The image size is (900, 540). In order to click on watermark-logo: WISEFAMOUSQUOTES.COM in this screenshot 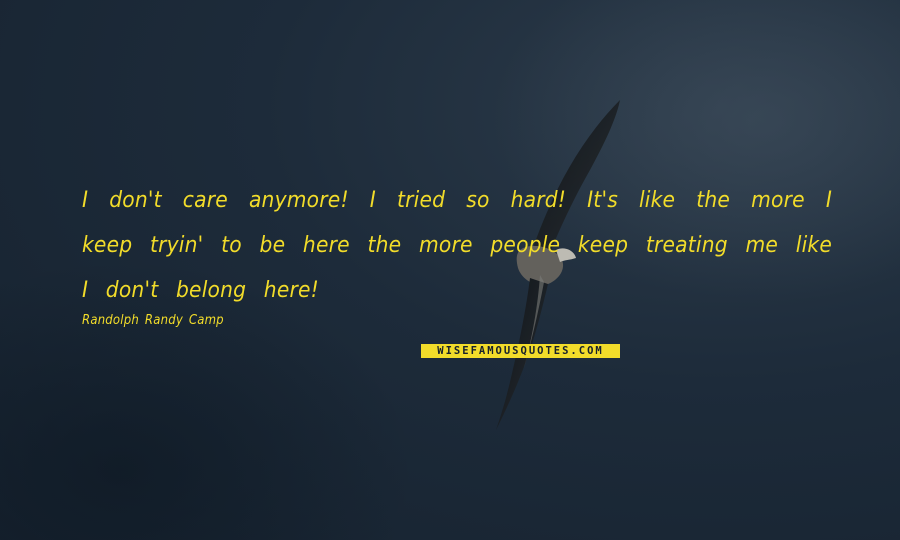, I will do `click(520, 351)`.